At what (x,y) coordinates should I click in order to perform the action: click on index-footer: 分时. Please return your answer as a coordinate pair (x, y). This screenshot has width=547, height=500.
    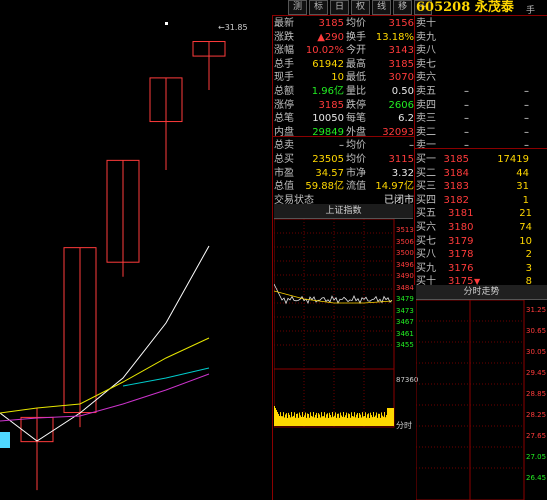
    Looking at the image, I should click on (404, 425).